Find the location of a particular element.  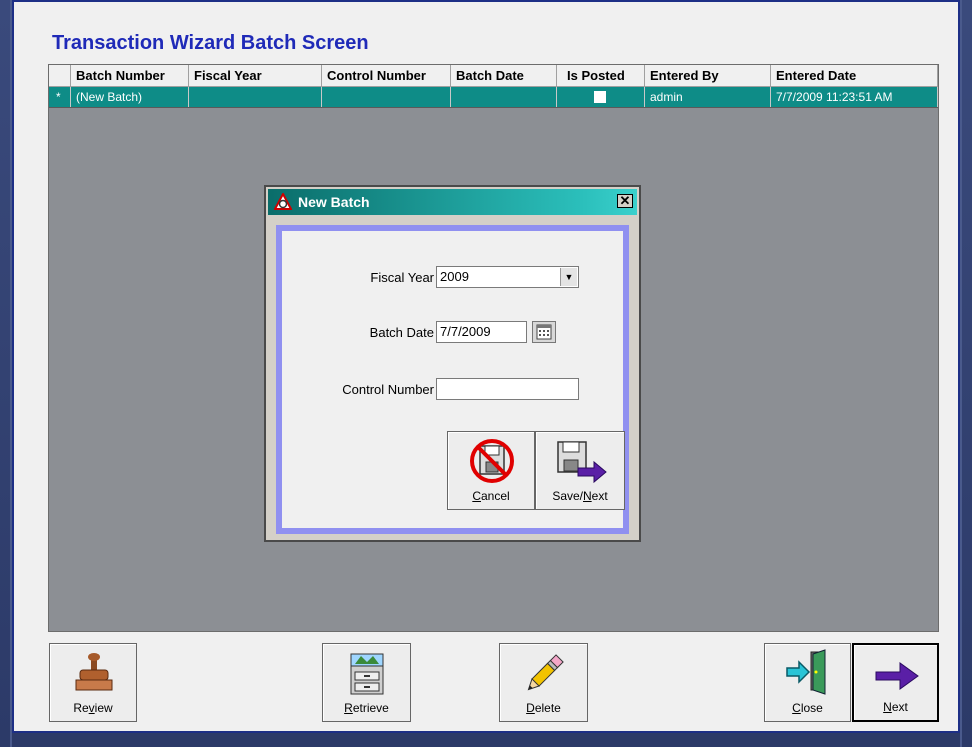

review-label: Review is located at coordinates (93, 708).